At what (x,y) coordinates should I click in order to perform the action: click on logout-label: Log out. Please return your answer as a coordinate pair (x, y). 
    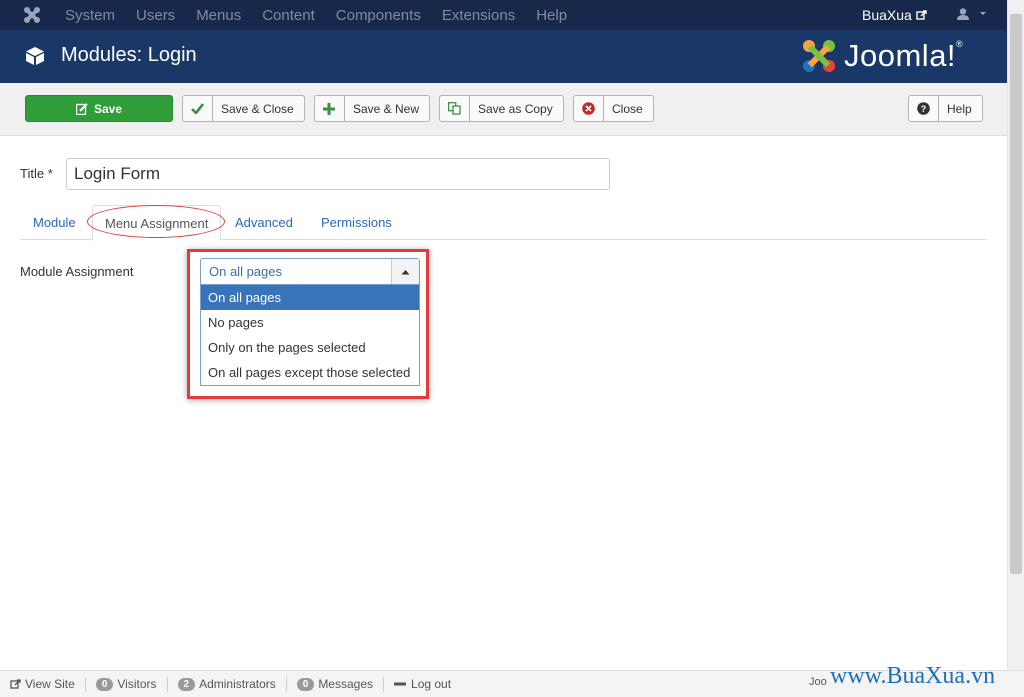
    Looking at the image, I should click on (431, 684).